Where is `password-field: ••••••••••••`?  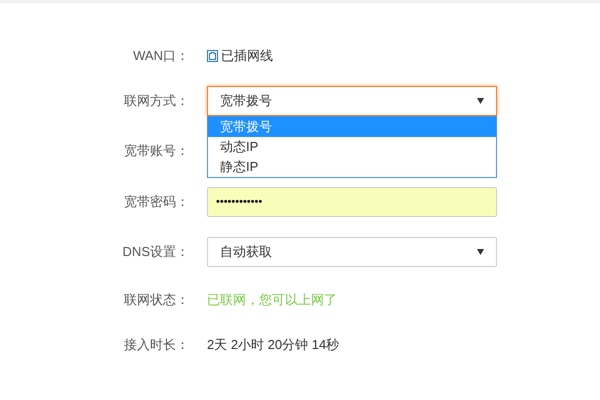 password-field: •••••••••••• is located at coordinates (352, 202).